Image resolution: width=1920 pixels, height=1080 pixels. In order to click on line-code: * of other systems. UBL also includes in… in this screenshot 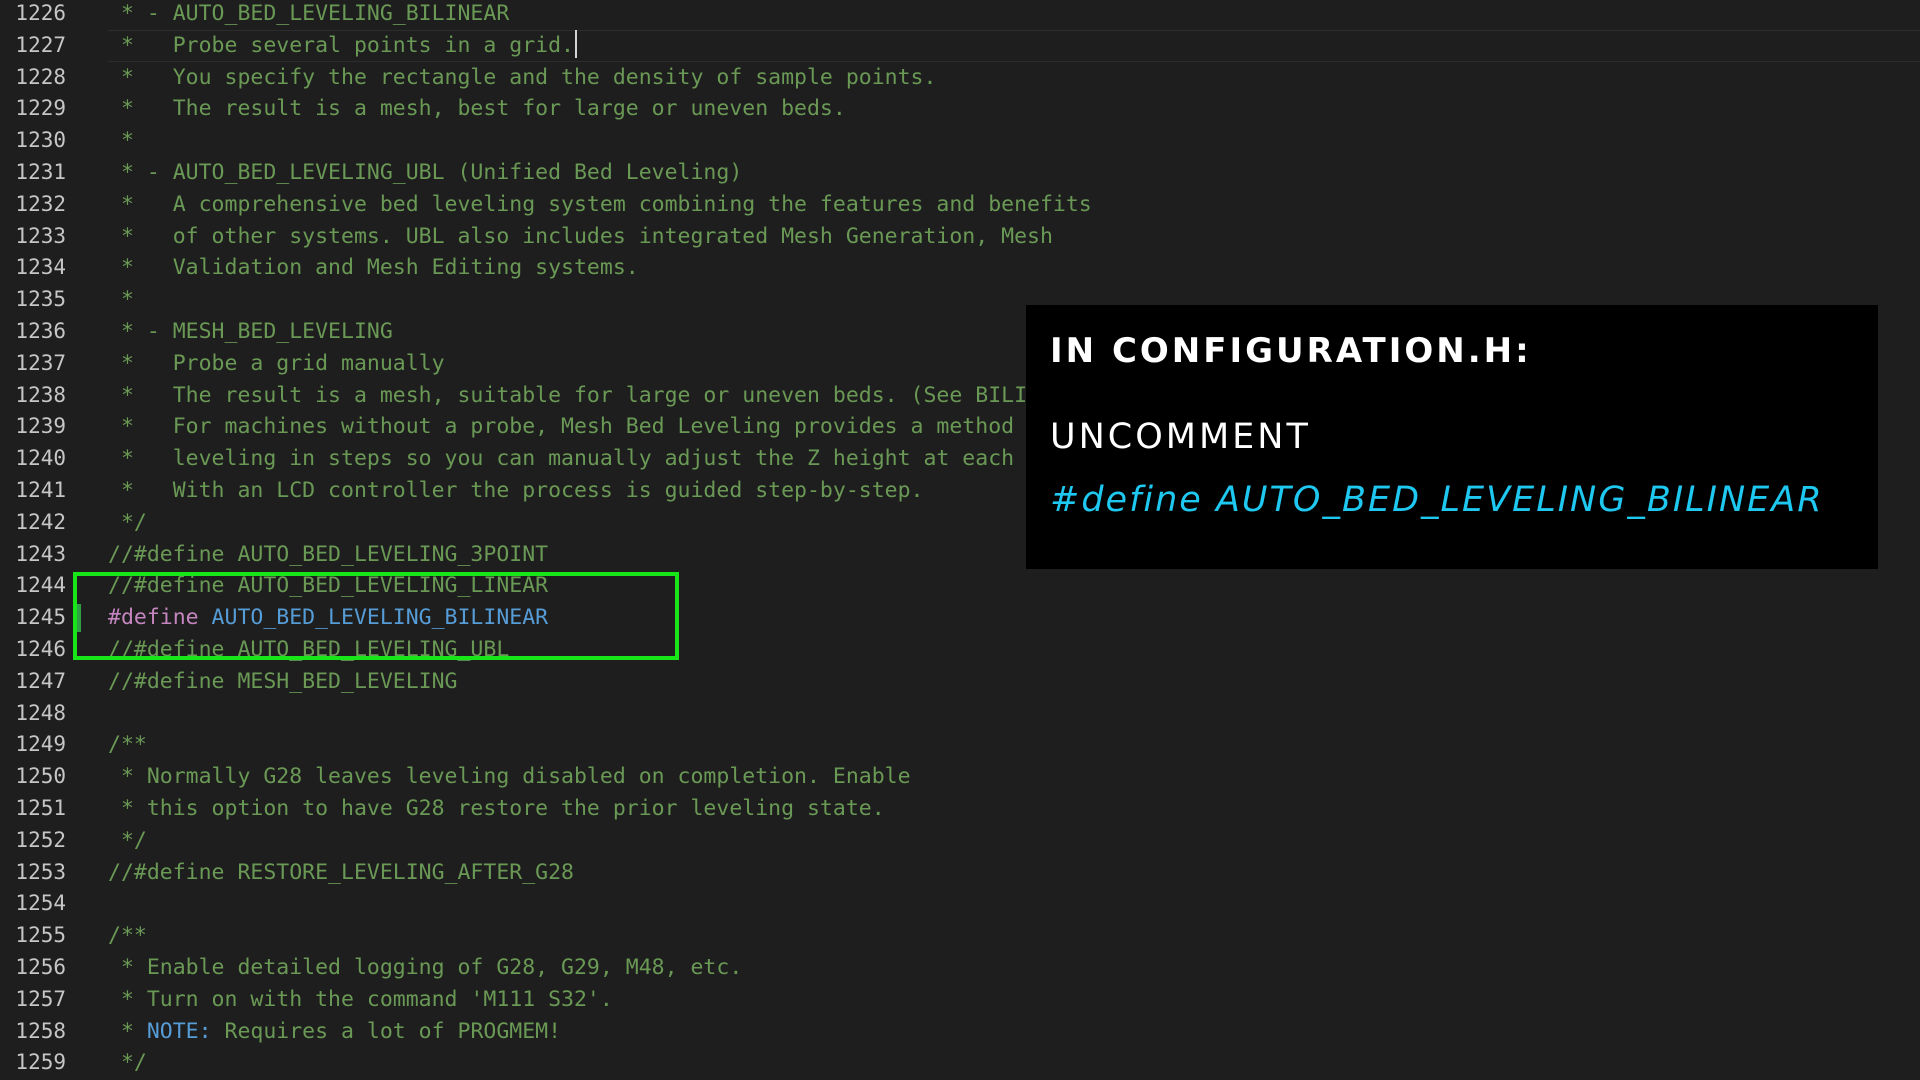, I will do `click(580, 237)`.